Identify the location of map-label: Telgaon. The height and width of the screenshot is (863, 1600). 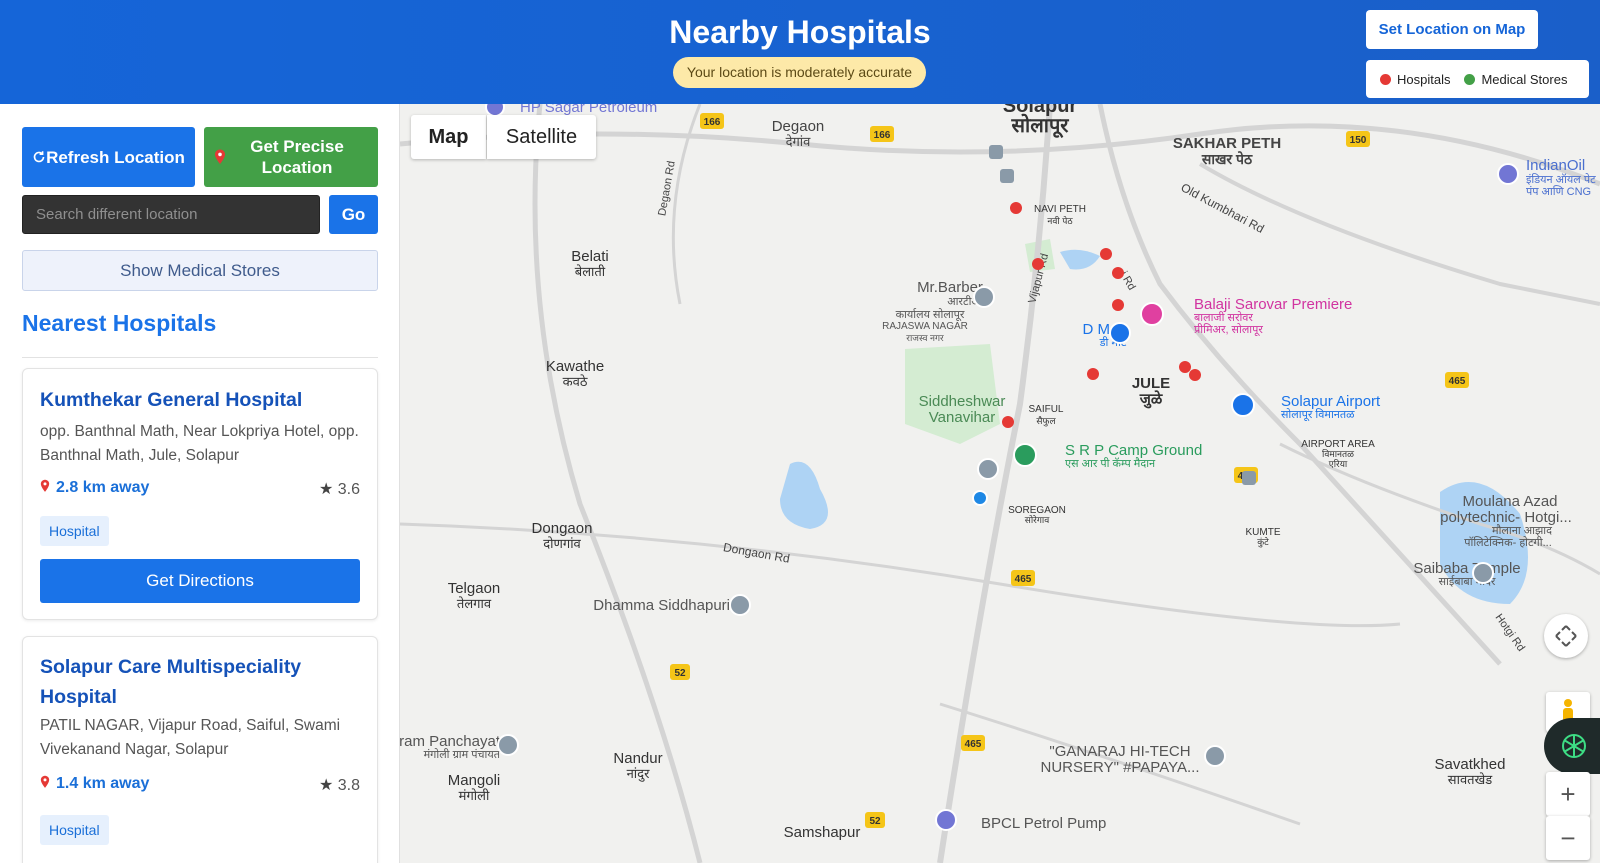
(474, 588).